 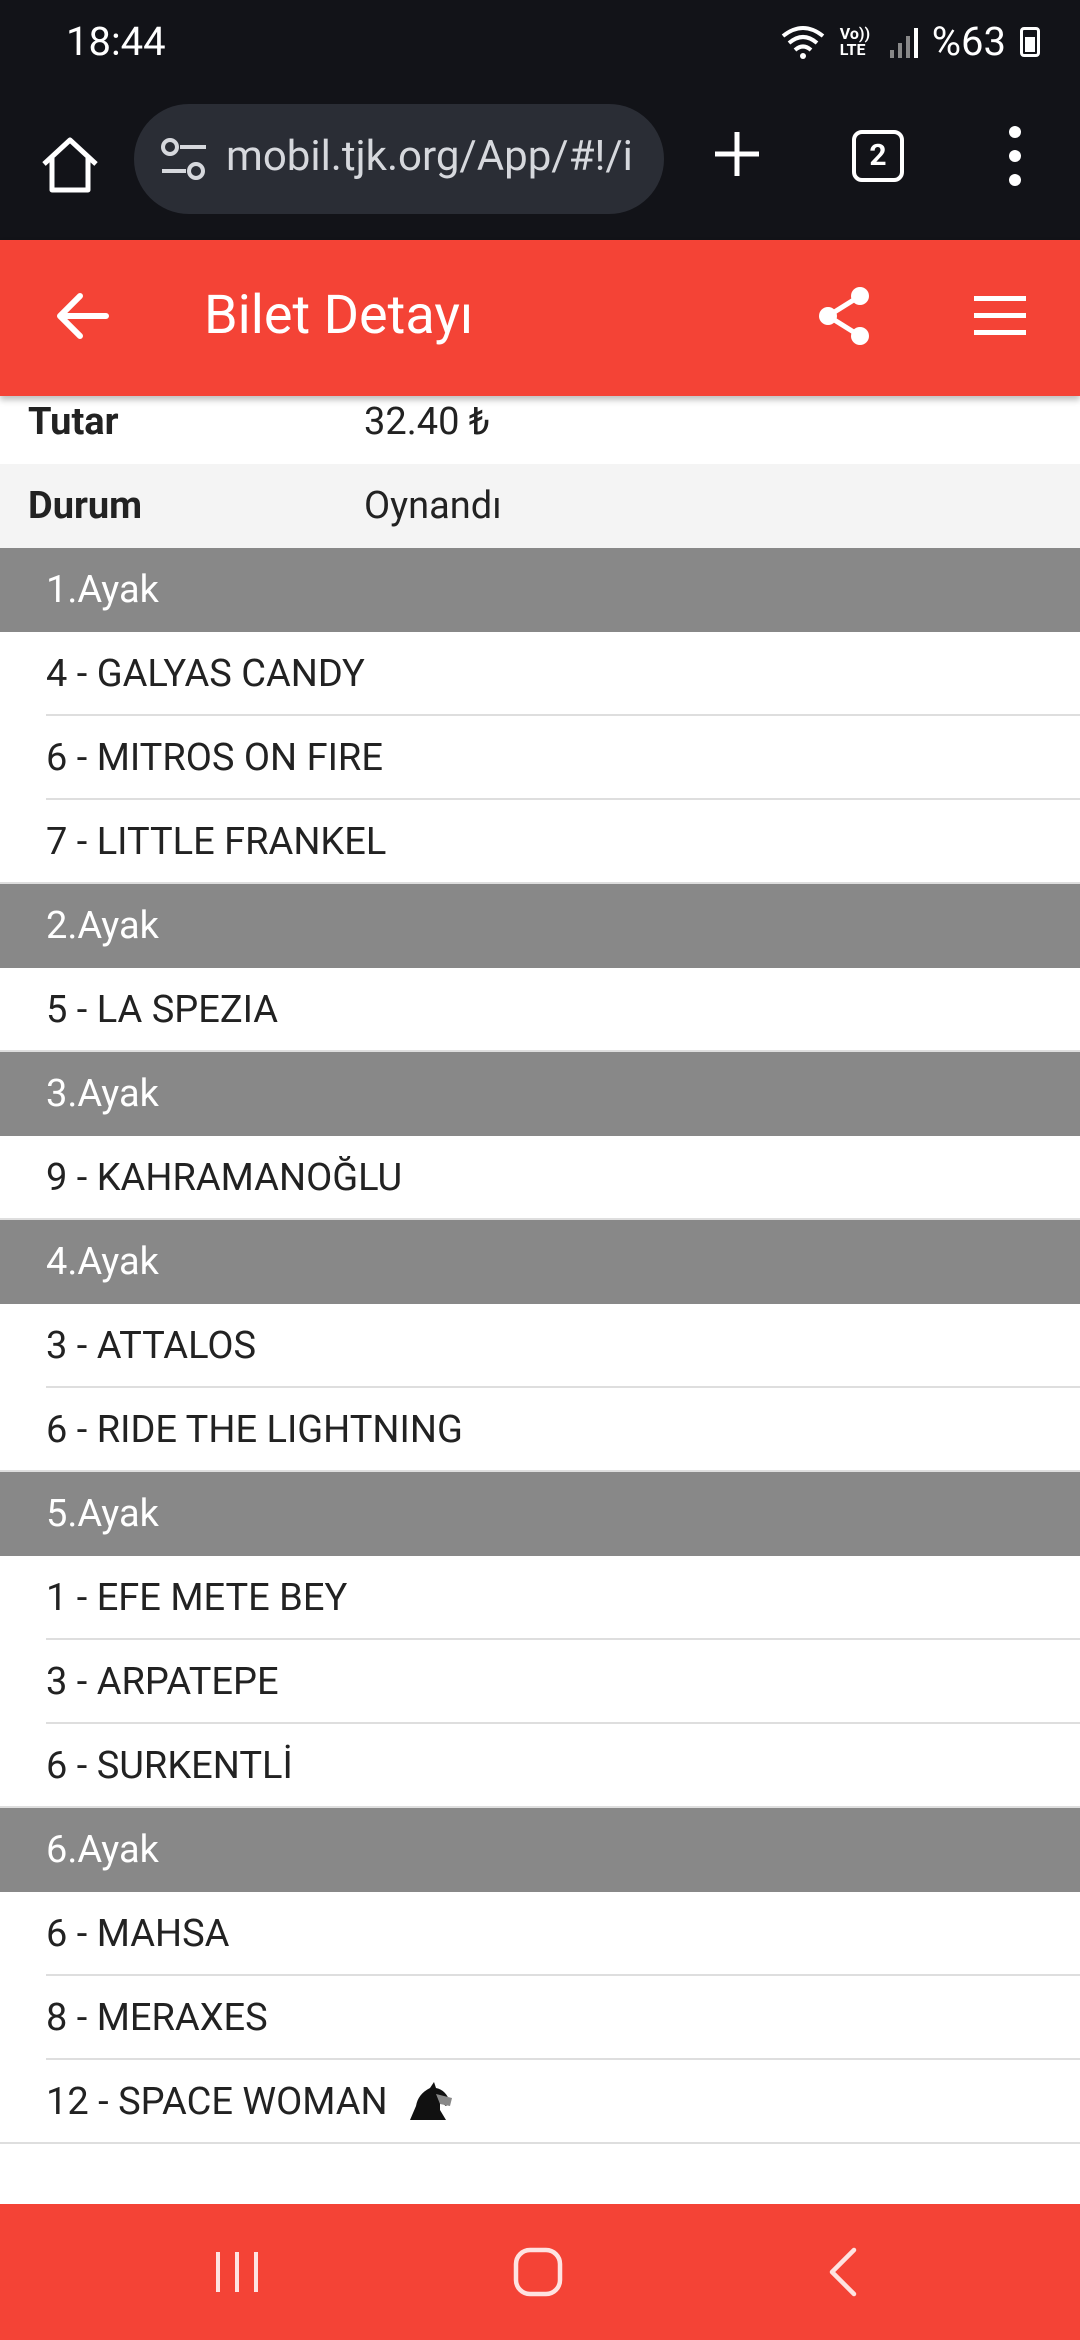 I want to click on horse-row: 3 - ARPATEPE, so click(x=540, y=1682).